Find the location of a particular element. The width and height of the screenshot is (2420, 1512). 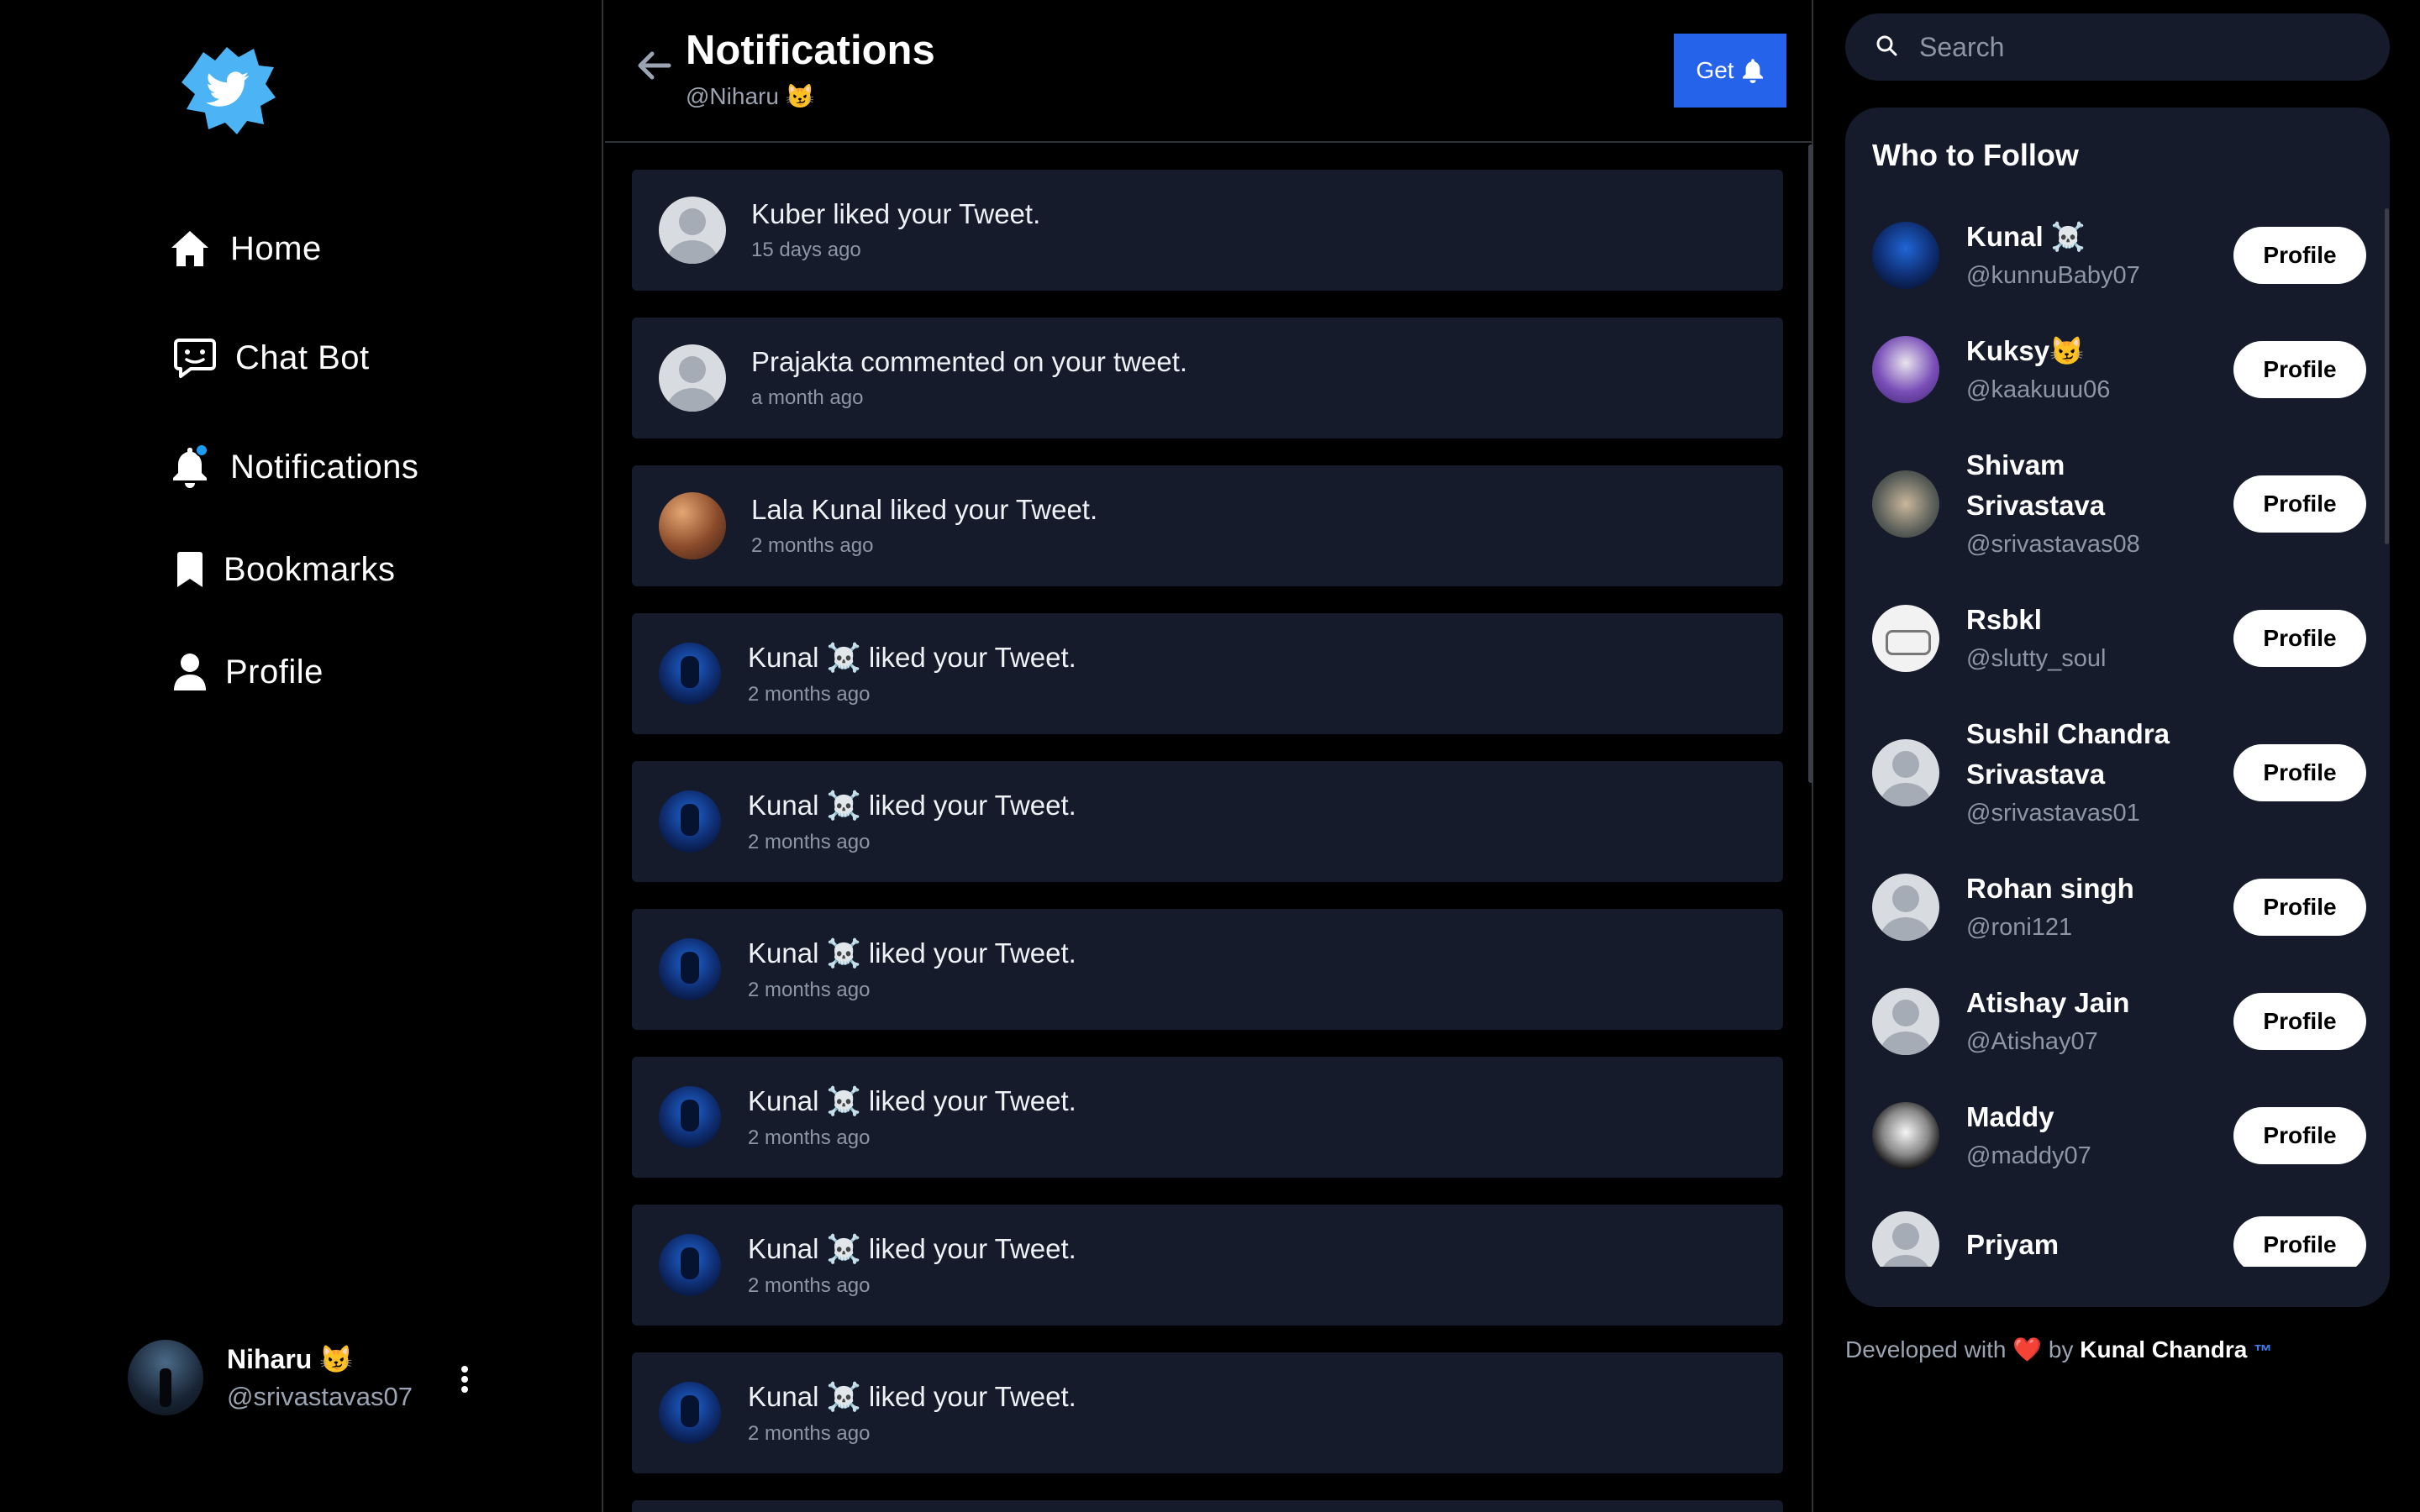

page-subtitle: @Niharu 😼 is located at coordinates (750, 96).